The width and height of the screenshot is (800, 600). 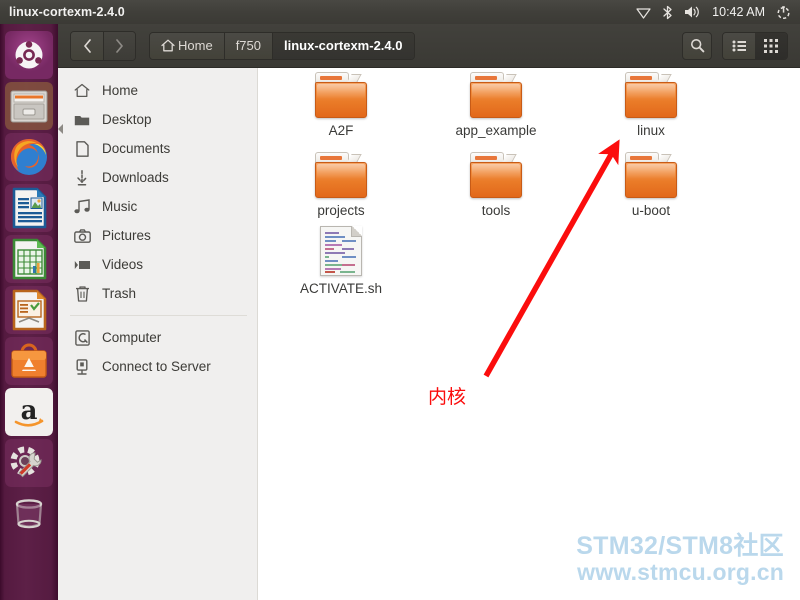 I want to click on sidebar-collapse-handle, so click(x=60, y=129).